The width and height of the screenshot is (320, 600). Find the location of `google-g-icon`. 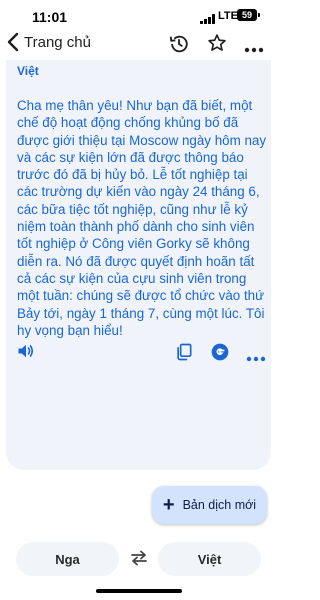

google-g-icon is located at coordinates (220, 354).